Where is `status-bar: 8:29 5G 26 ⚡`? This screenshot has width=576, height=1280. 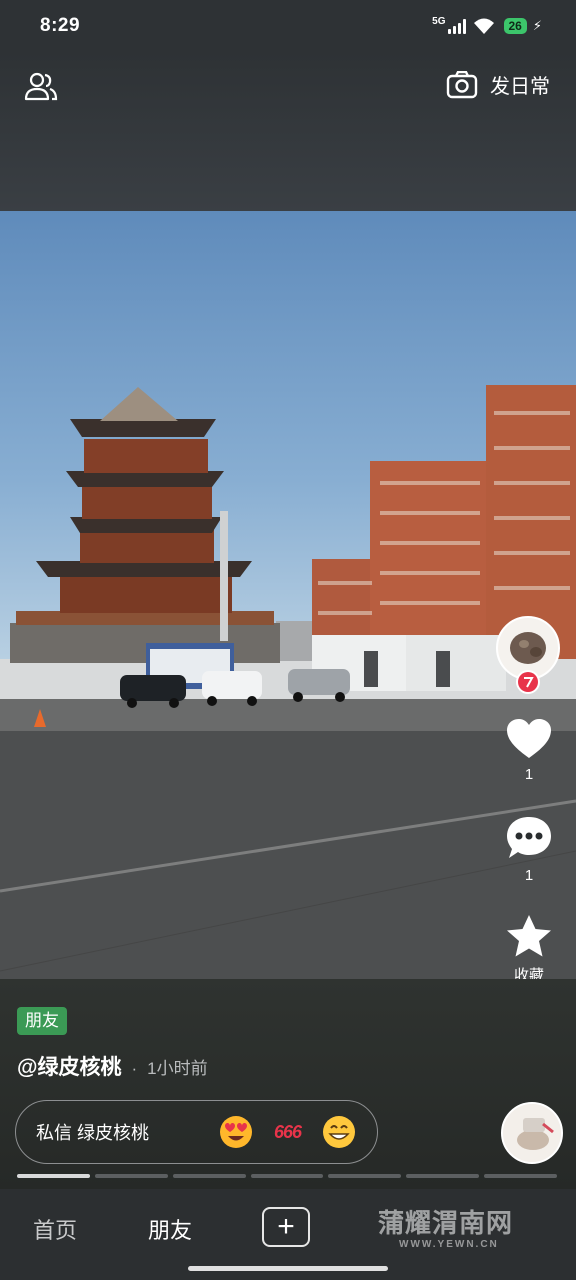
status-bar: 8:29 5G 26 ⚡ is located at coordinates (288, 26).